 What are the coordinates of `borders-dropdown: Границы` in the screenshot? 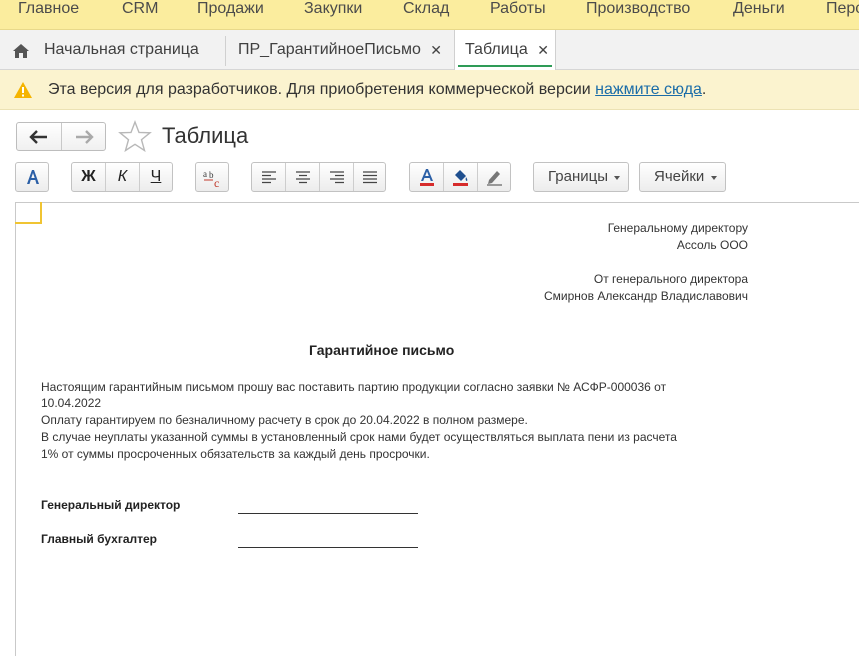 It's located at (581, 177).